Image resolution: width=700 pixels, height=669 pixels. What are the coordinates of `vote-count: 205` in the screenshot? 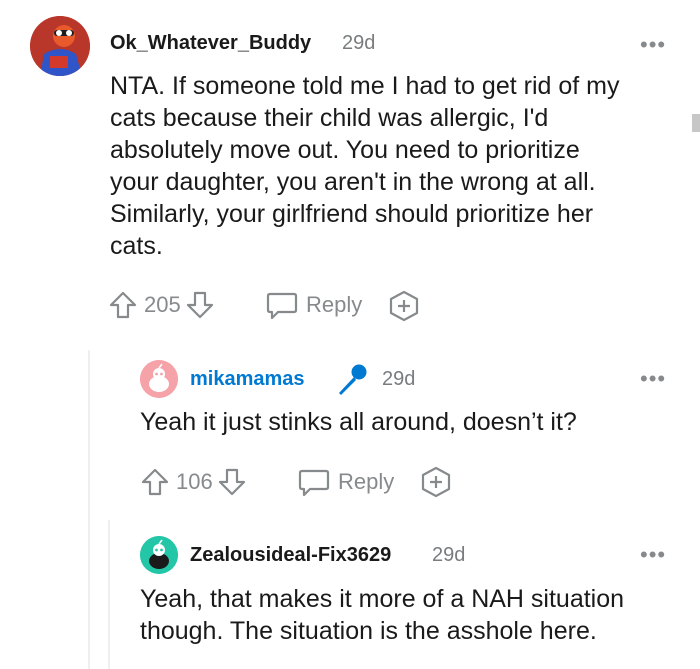 It's located at (162, 304).